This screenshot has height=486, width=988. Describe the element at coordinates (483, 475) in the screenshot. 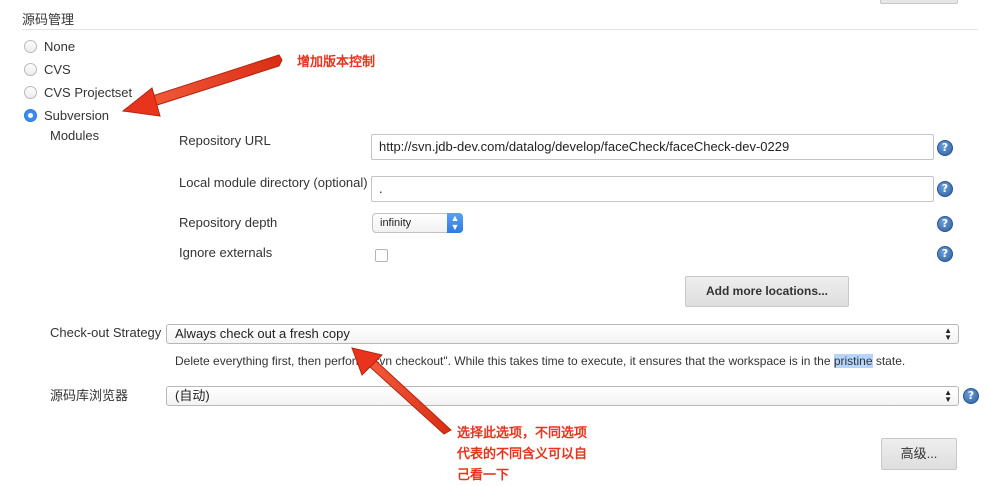

I see `annotation-bottom-line-3: 己看一下` at that location.